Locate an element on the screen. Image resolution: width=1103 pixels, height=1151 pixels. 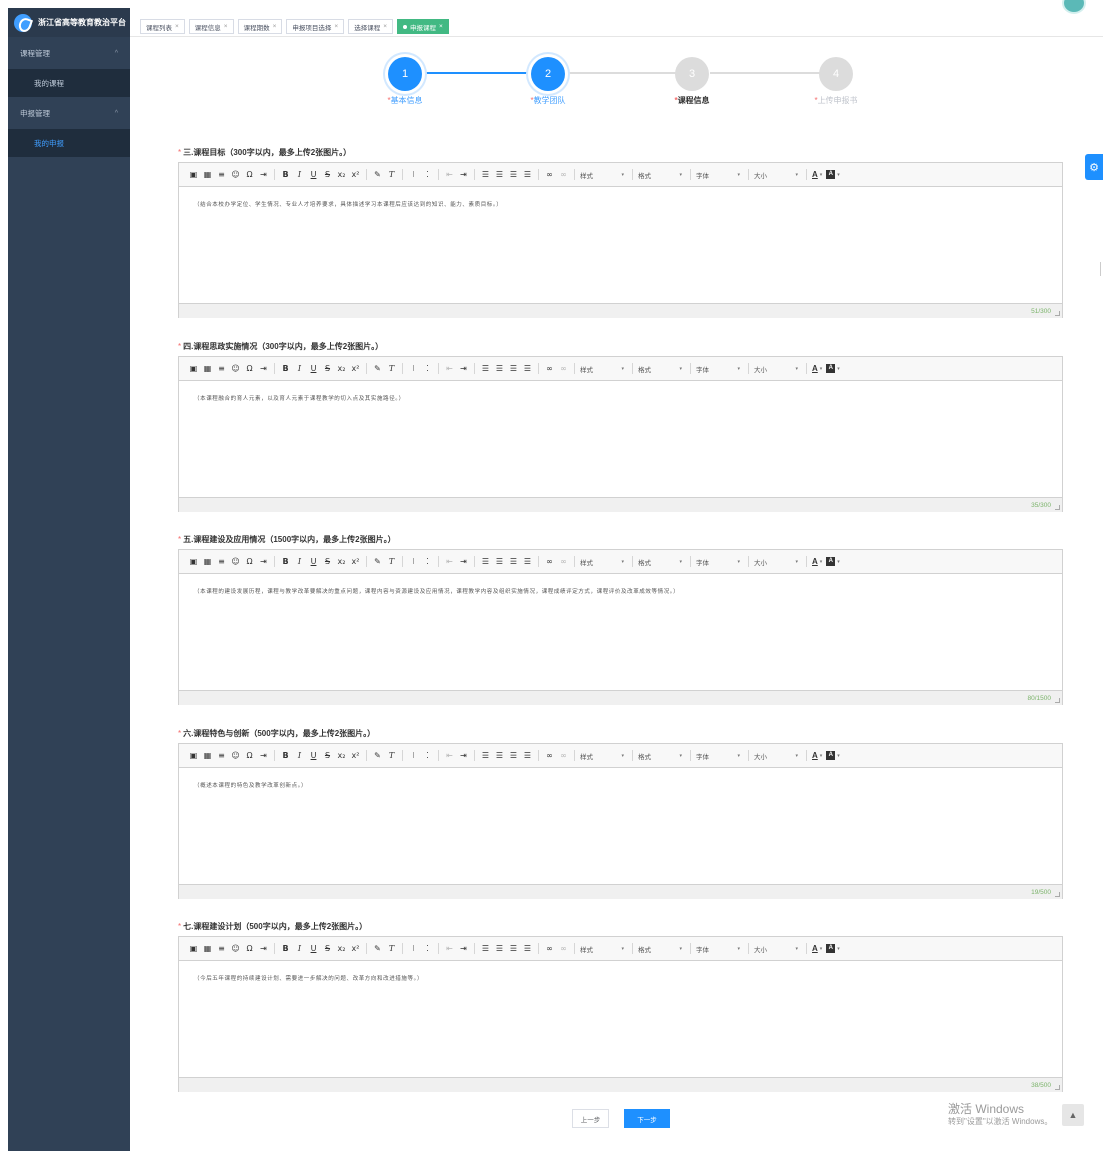
prev-button: 上一步 is located at coordinates (590, 1118).